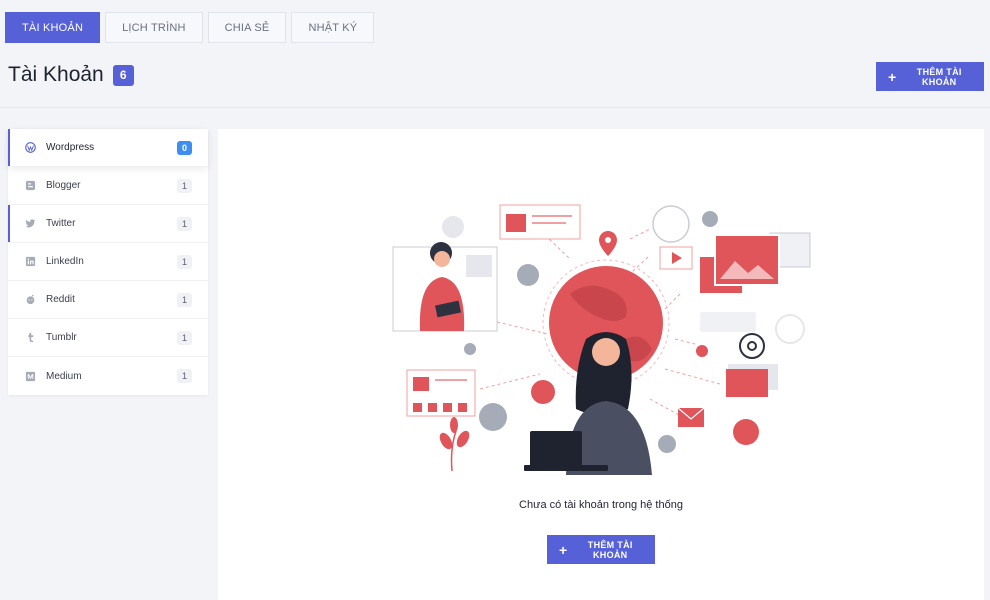  What do you see at coordinates (30, 223) in the screenshot?
I see `twitter-icon` at bounding box center [30, 223].